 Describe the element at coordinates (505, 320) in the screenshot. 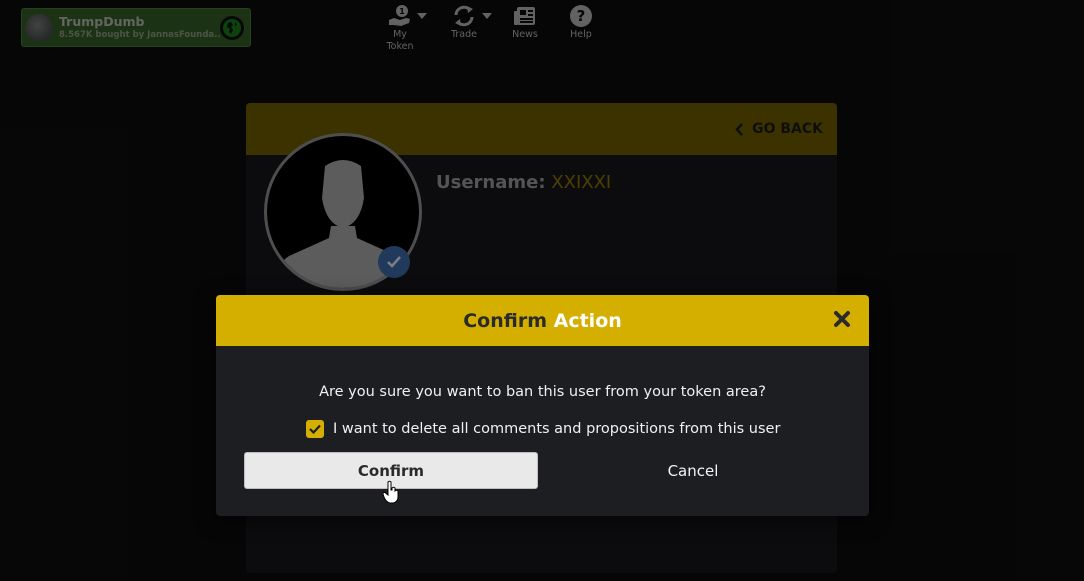

I see `dialog-title-part1: Confirm` at that location.